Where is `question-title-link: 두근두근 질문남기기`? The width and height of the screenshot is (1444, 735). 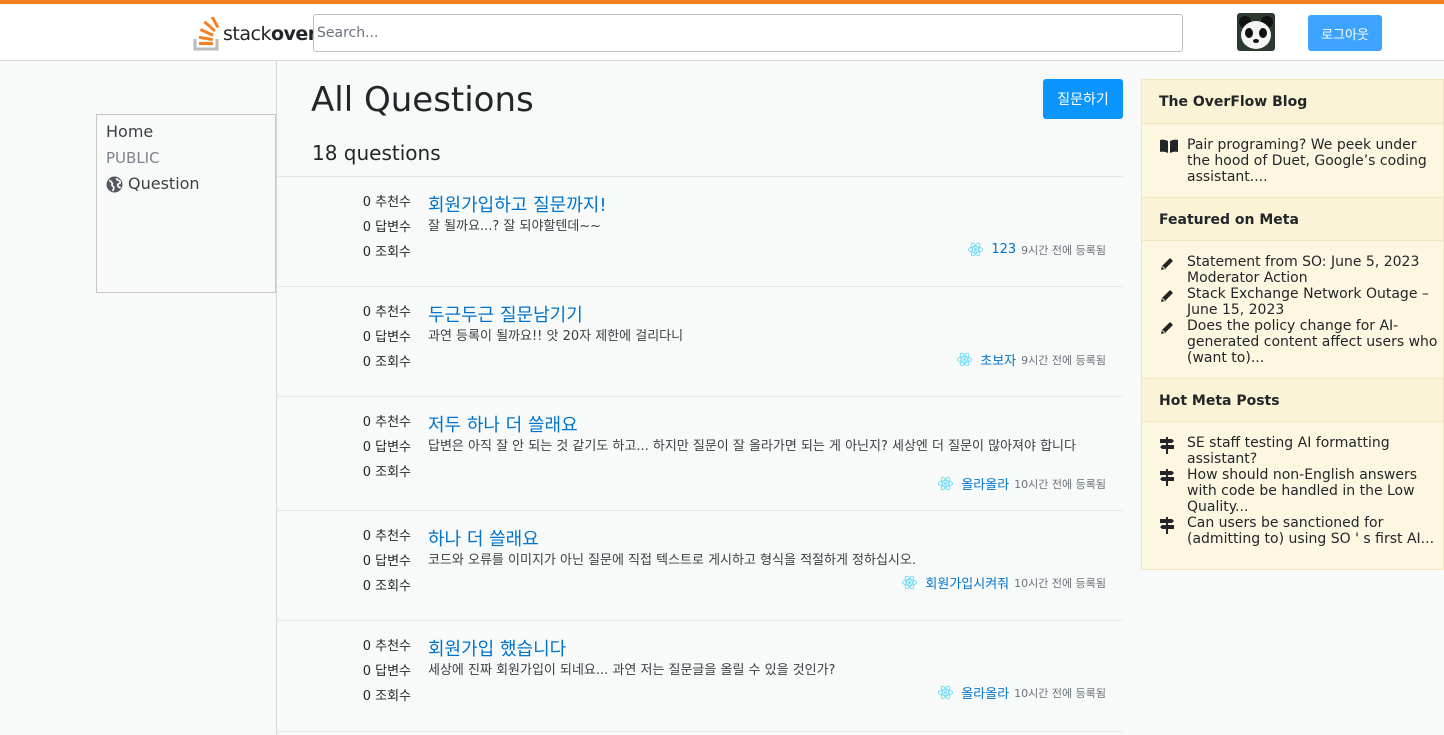
question-title-link: 두근두근 질문남기기 is located at coordinates (505, 314).